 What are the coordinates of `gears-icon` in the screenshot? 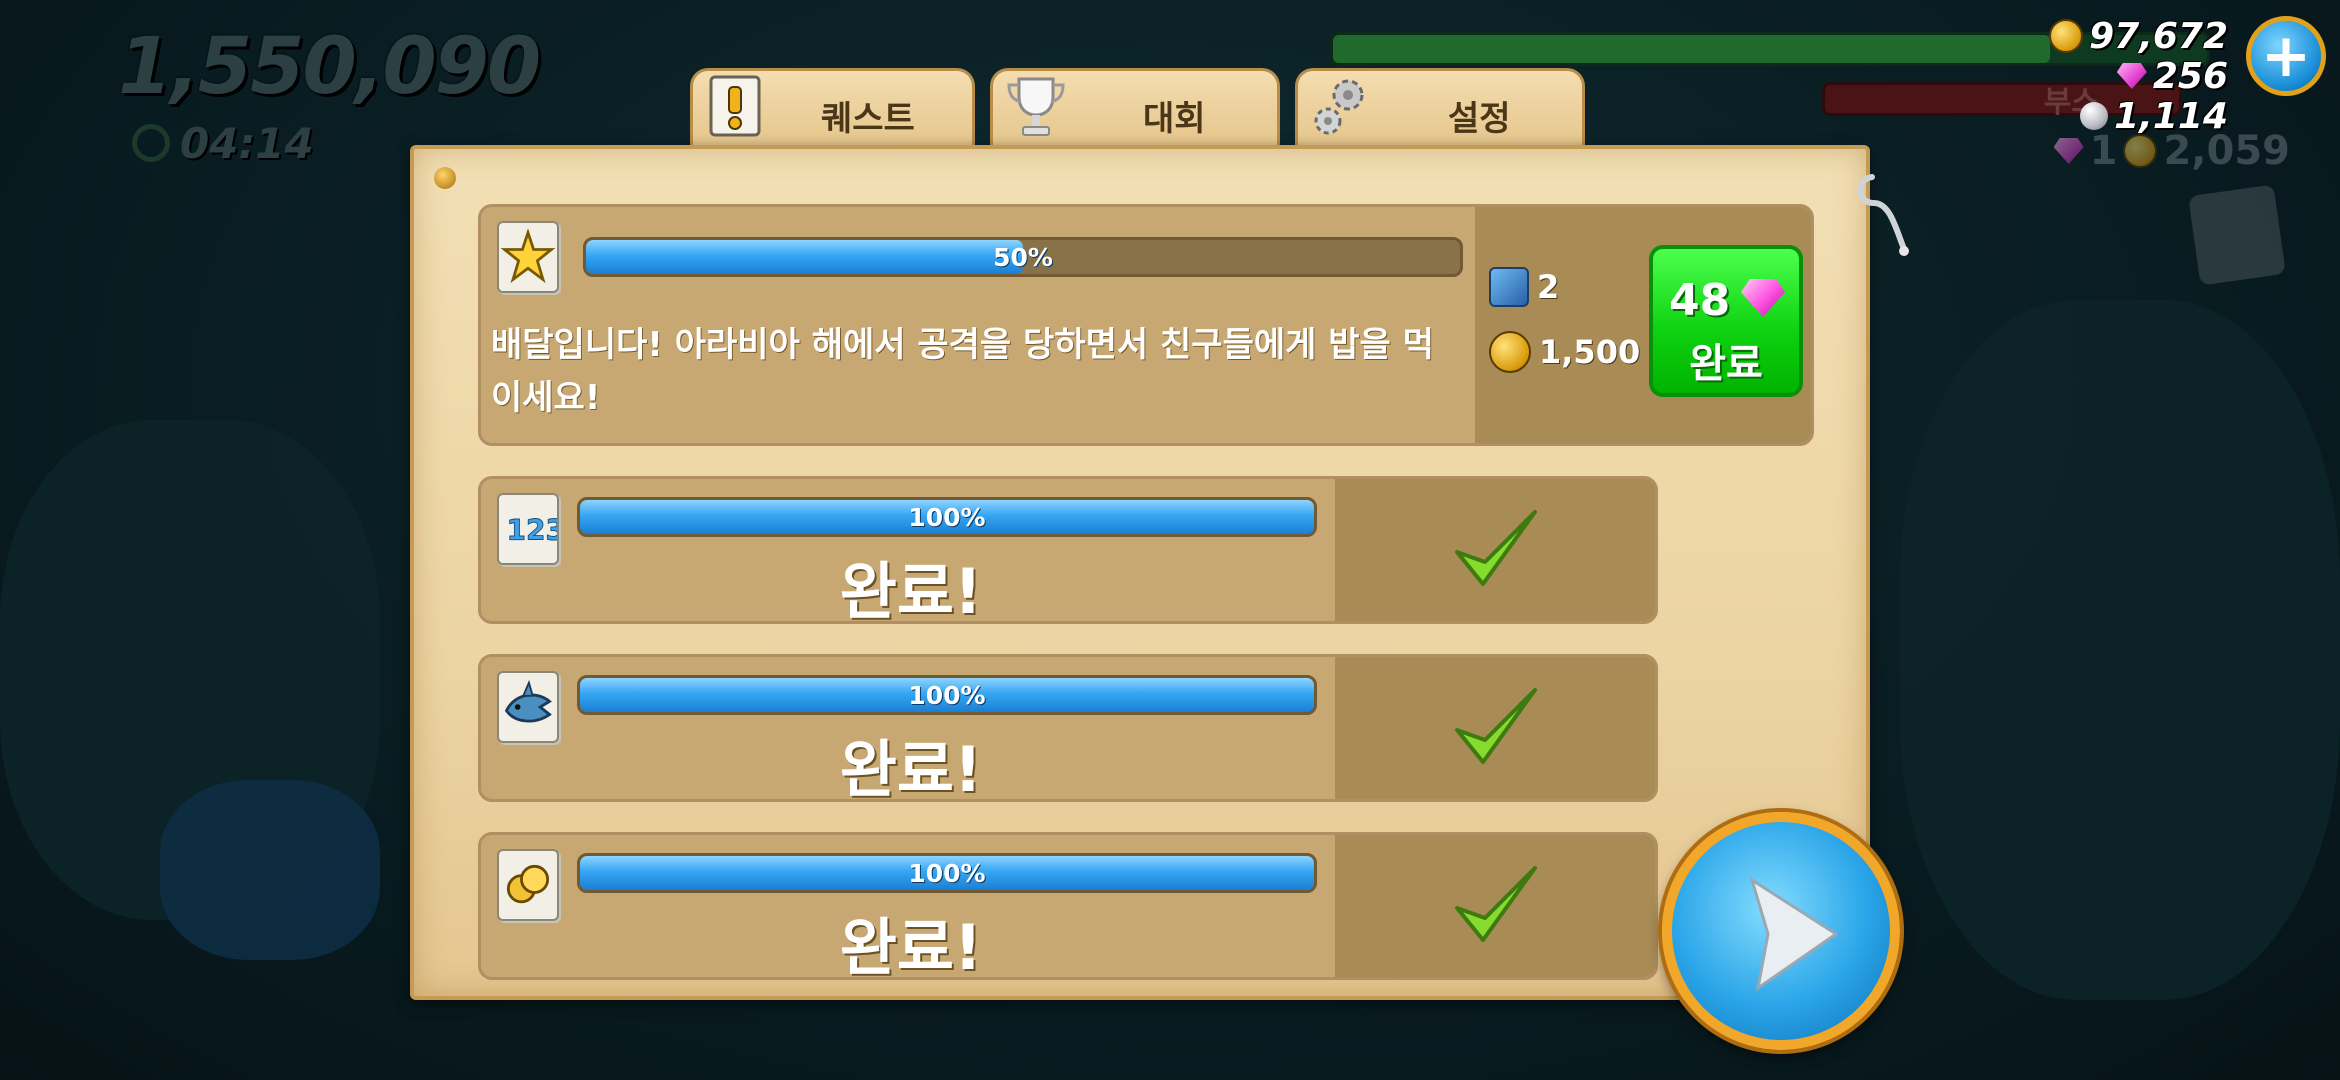 It's located at (1339, 107).